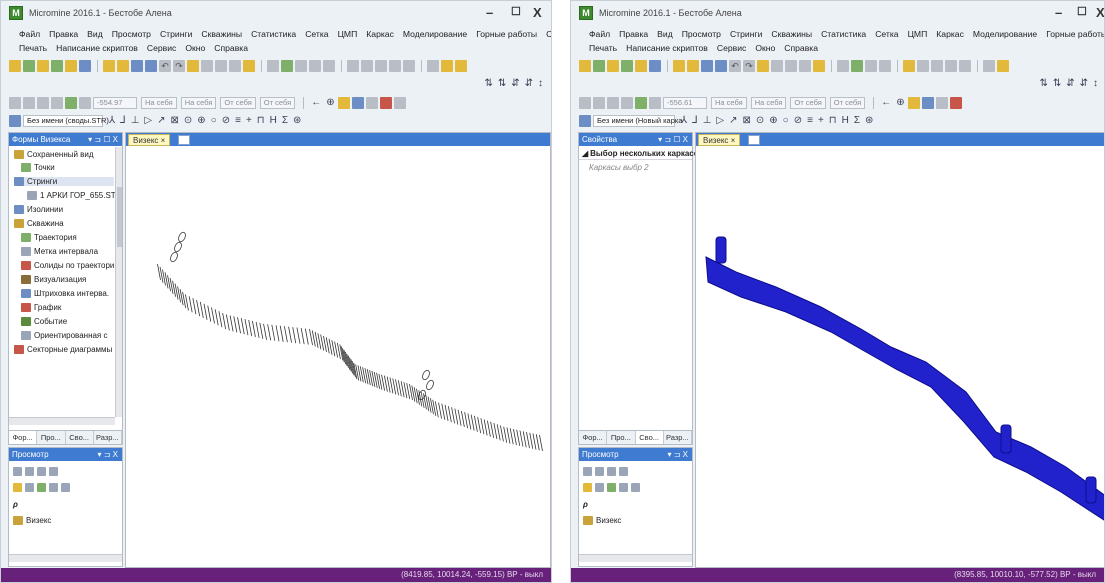 The height and width of the screenshot is (583, 1105). Describe the element at coordinates (380, 34) in the screenshot. I see `menu-item-9: Каркас` at that location.